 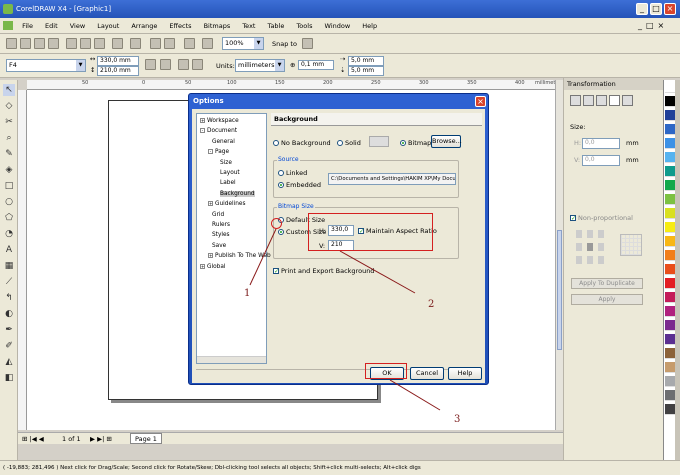 What do you see at coordinates (431, 304) in the screenshot?
I see `annotation-label-2: 2` at bounding box center [431, 304].